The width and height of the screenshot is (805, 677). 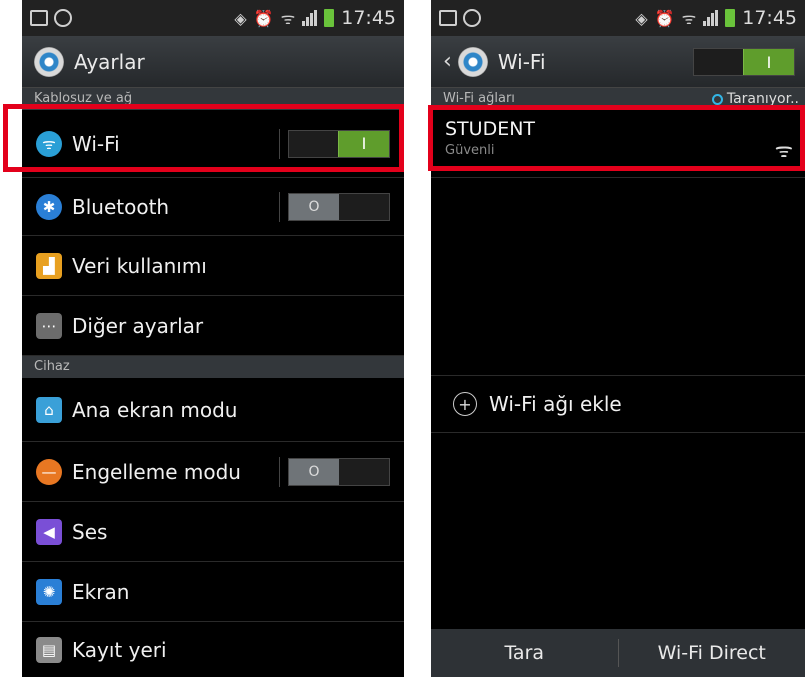 What do you see at coordinates (49, 531) in the screenshot?
I see `sound-icon: ◀` at bounding box center [49, 531].